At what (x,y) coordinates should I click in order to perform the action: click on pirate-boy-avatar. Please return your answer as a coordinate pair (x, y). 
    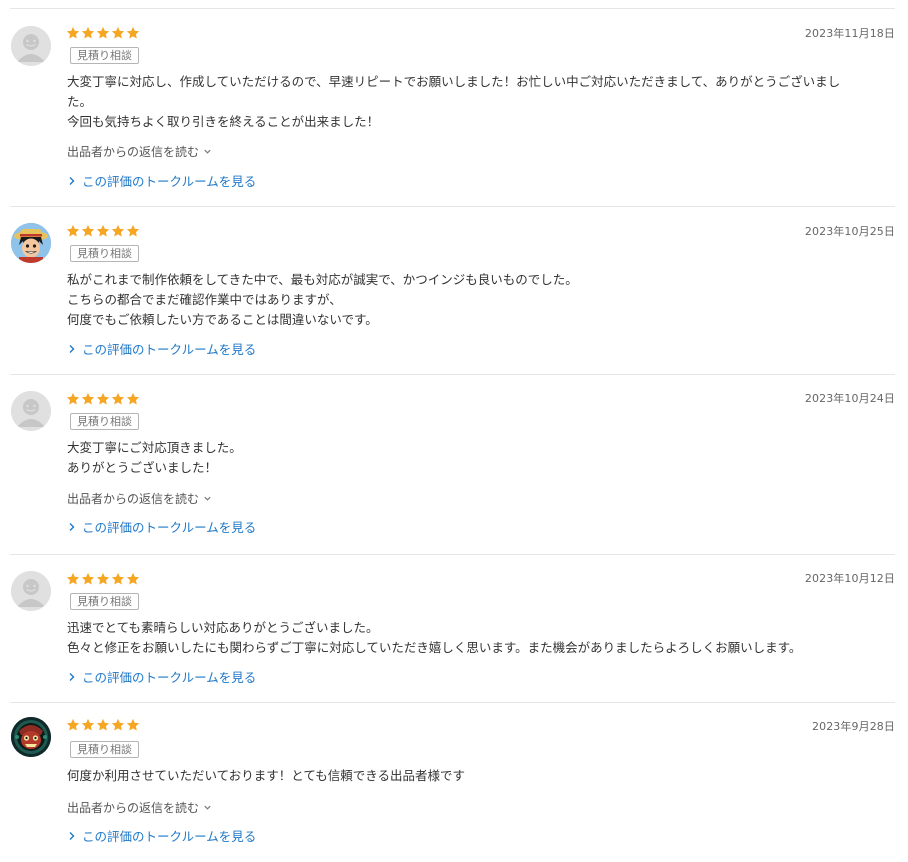
    Looking at the image, I should click on (31, 243).